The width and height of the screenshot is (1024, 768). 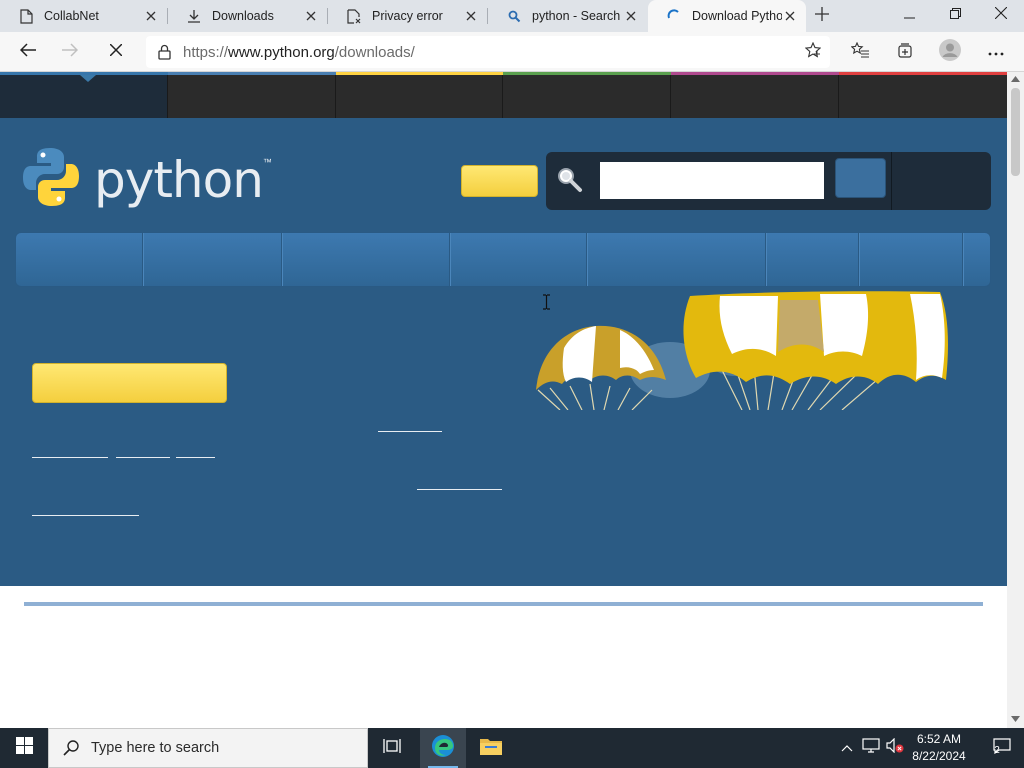 I want to click on tab-label: Privacy error, so click(x=407, y=16).